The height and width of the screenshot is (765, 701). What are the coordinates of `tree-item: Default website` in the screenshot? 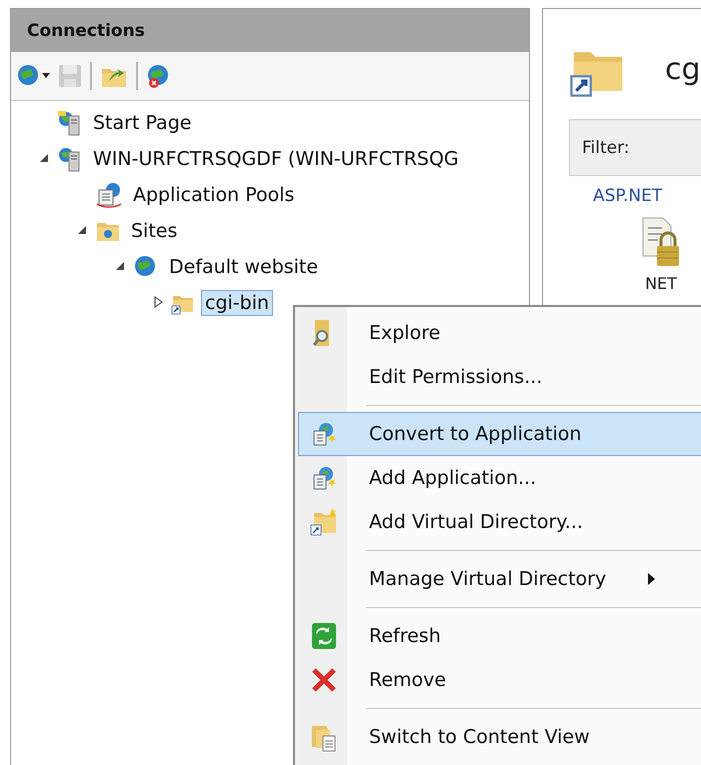 It's located at (243, 267).